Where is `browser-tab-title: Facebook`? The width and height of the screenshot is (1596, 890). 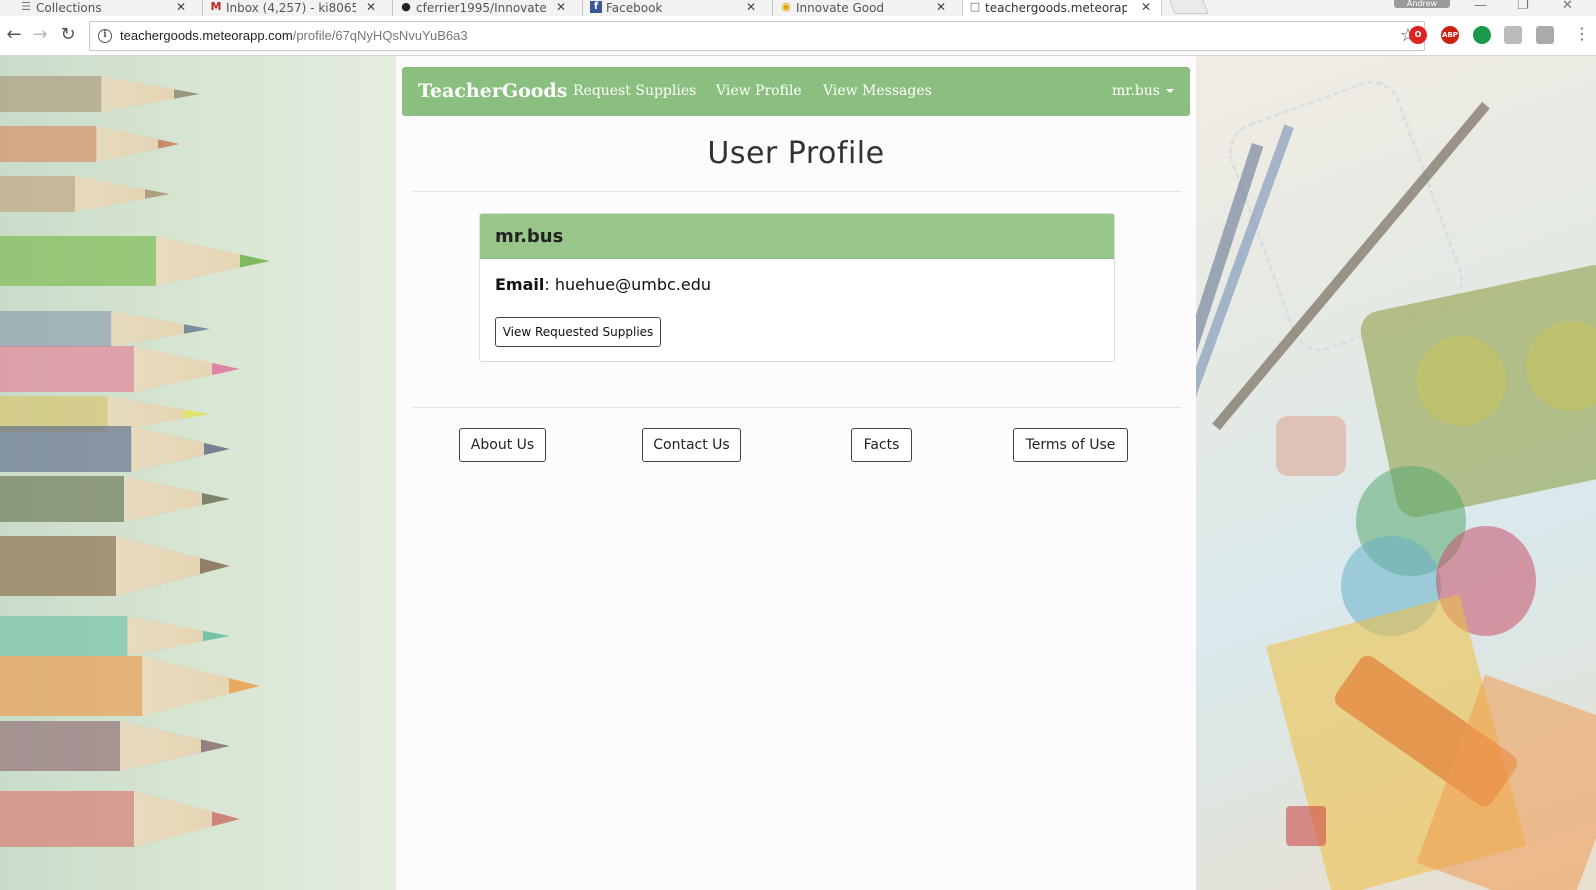 browser-tab-title: Facebook is located at coordinates (634, 8).